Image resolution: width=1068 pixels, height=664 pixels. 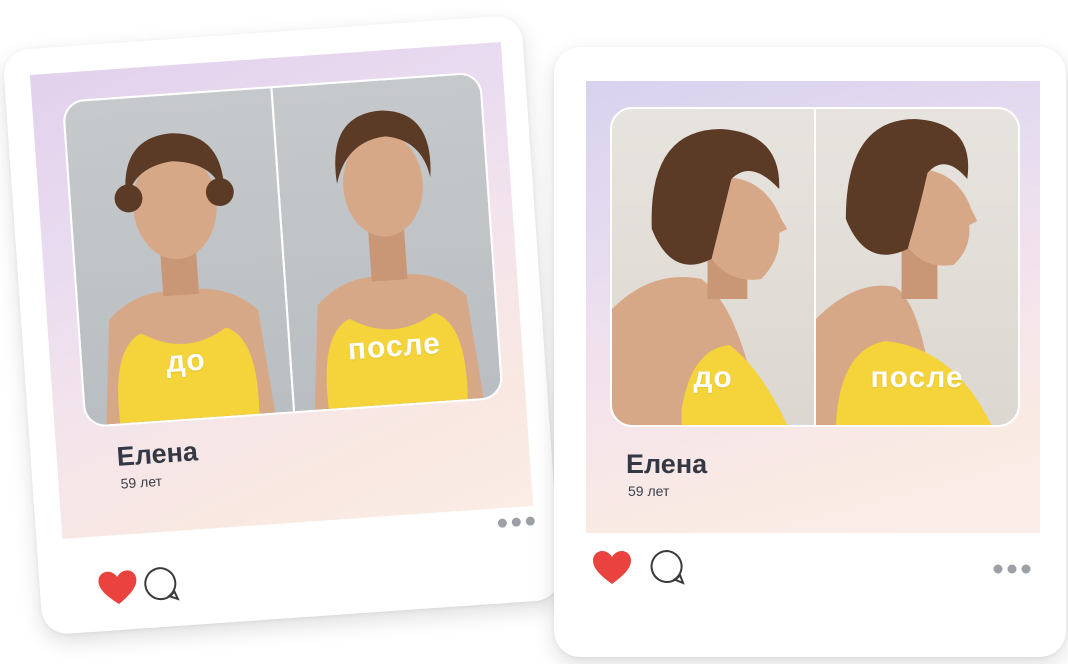 I want to click on after-label: после, so click(x=917, y=377).